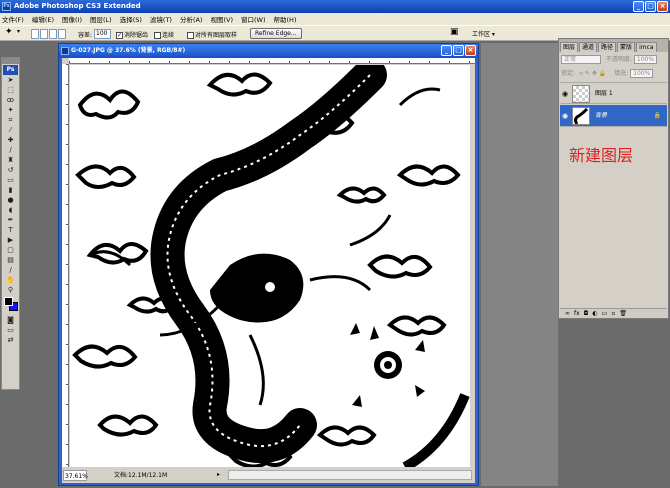 This screenshot has width=670, height=488. I want to click on layer-row: ◉ 图层 1, so click(613, 93).